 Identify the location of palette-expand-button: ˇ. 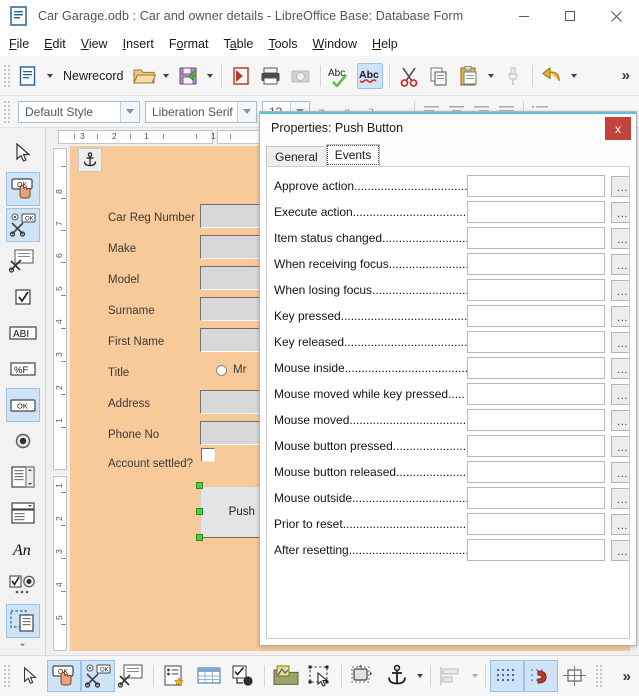
(22, 648).